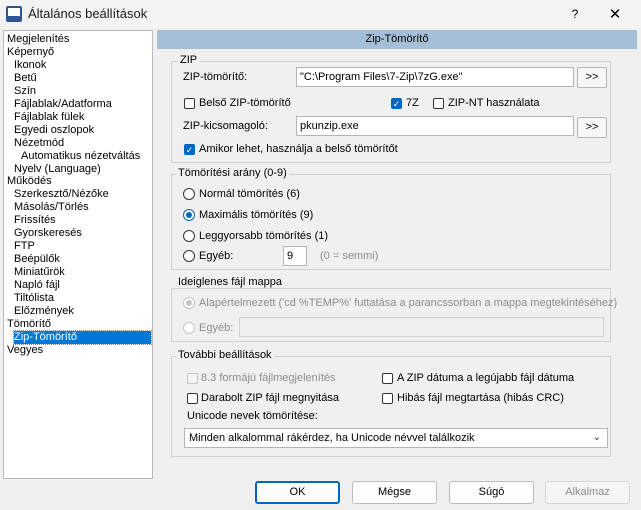 This screenshot has width=641, height=510. Describe the element at coordinates (615, 15) in the screenshot. I see `close-button: ✕` at that location.